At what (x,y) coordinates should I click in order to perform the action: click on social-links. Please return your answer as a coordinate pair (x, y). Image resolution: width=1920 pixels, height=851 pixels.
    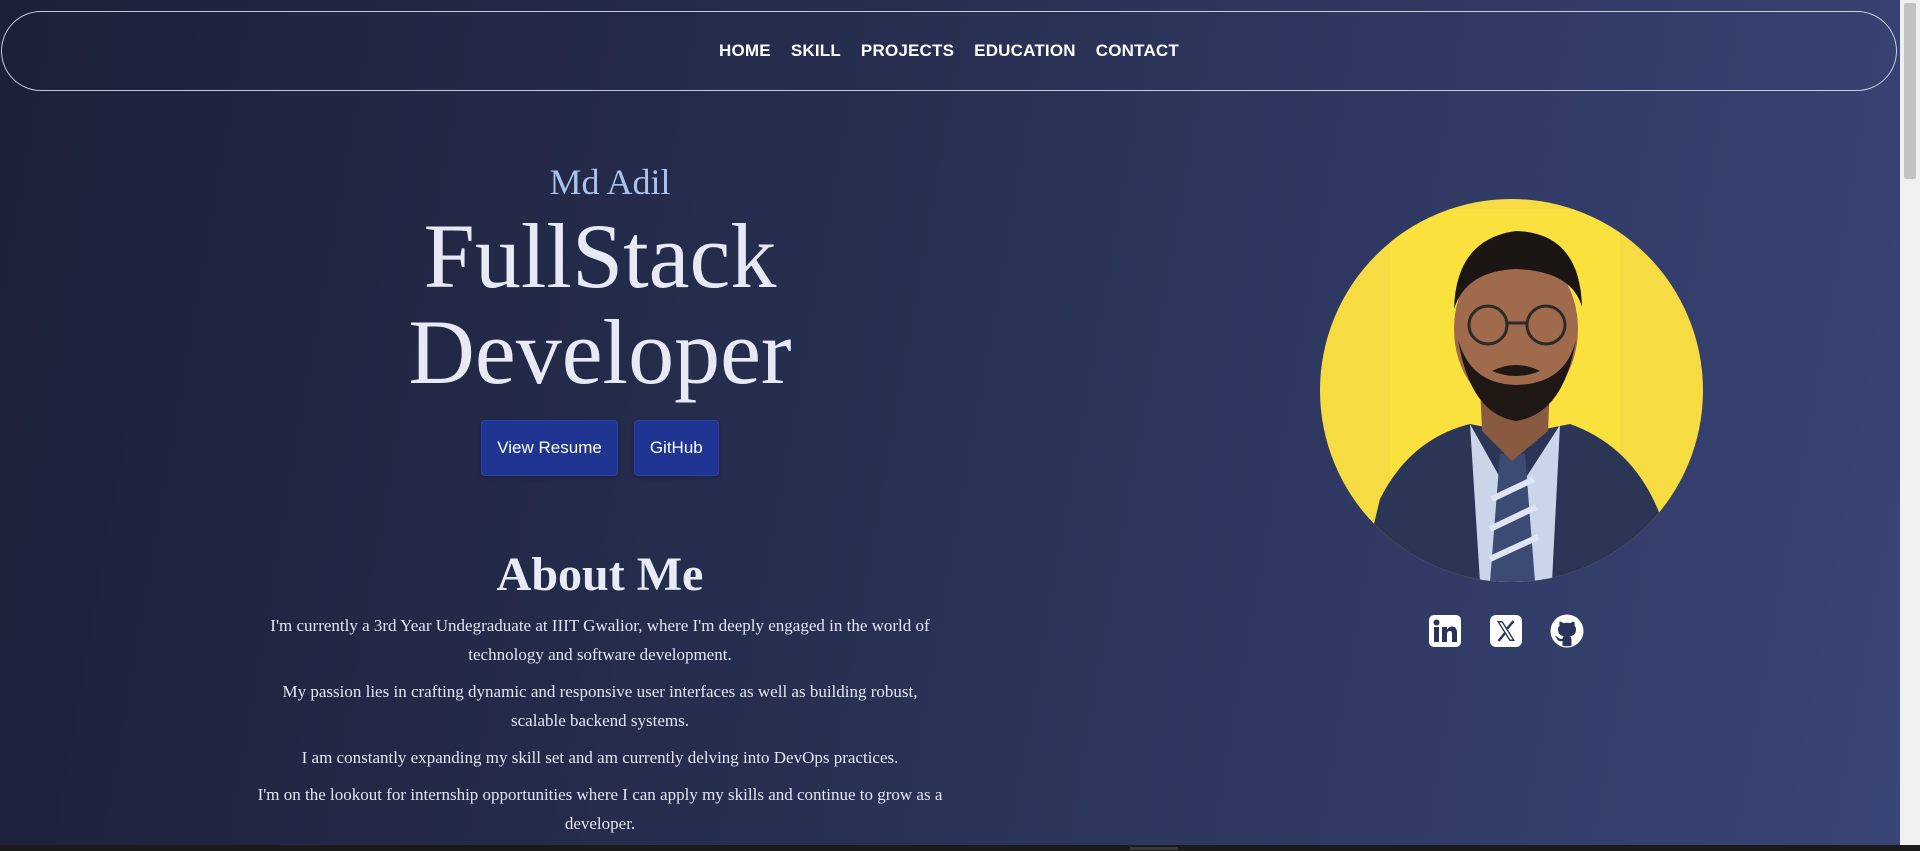
    Looking at the image, I should click on (1506, 631).